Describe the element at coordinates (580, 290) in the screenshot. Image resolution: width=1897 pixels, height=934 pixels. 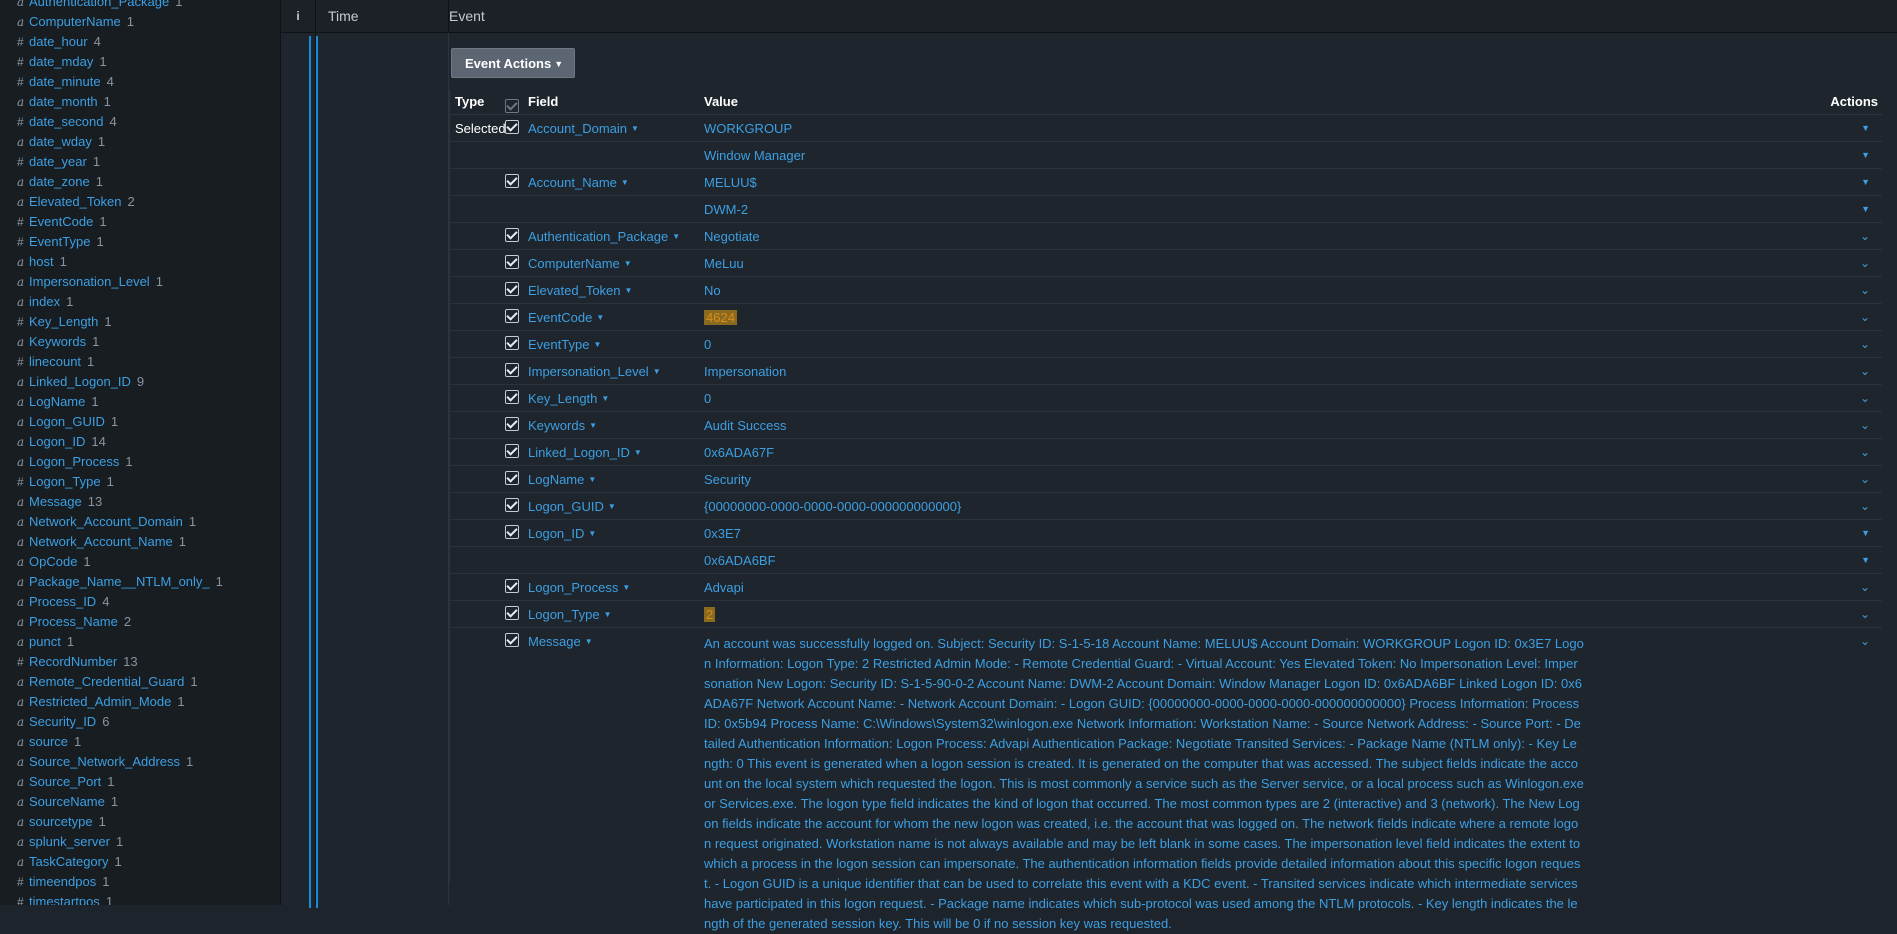
I see `field-name-menu: Elevated_Token ▼` at that location.